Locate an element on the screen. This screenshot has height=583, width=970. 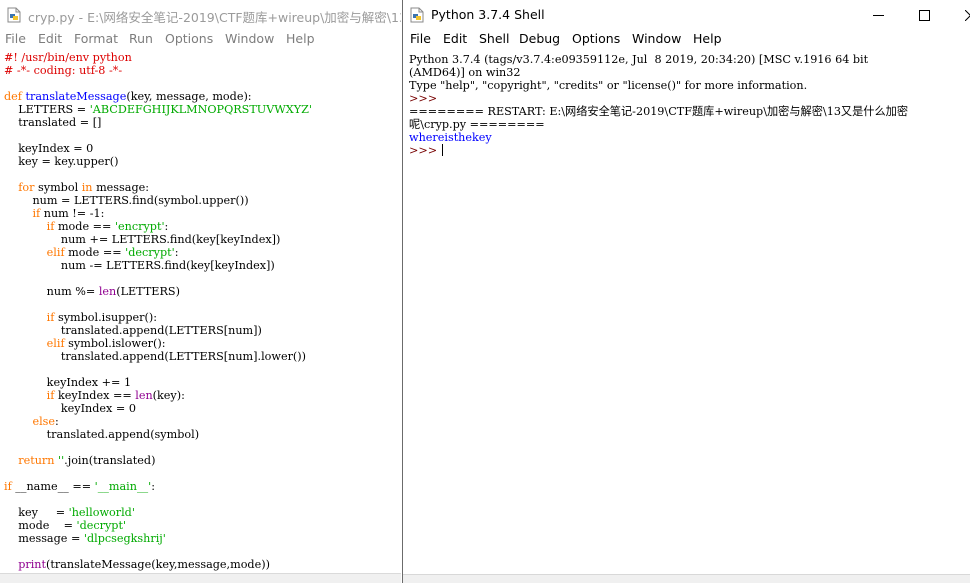
editor-code-token: 'helloworld' is located at coordinates (101, 512).